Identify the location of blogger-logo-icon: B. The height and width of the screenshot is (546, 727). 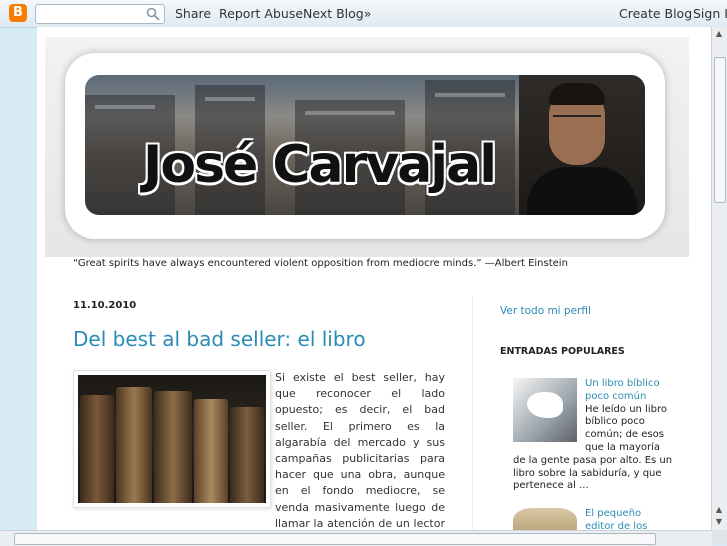
(18, 13).